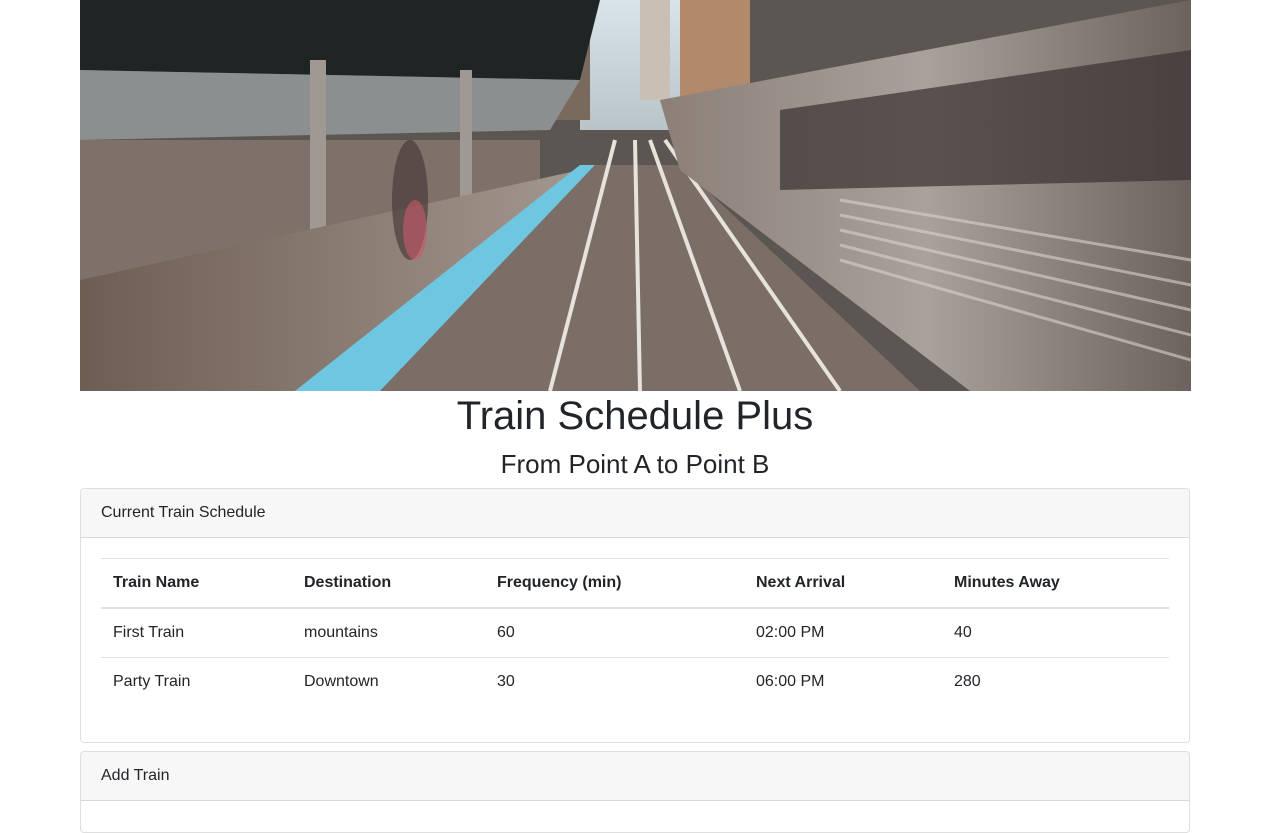 The image size is (1264, 833). What do you see at coordinates (614, 632) in the screenshot?
I see `cell-frequency: 60` at bounding box center [614, 632].